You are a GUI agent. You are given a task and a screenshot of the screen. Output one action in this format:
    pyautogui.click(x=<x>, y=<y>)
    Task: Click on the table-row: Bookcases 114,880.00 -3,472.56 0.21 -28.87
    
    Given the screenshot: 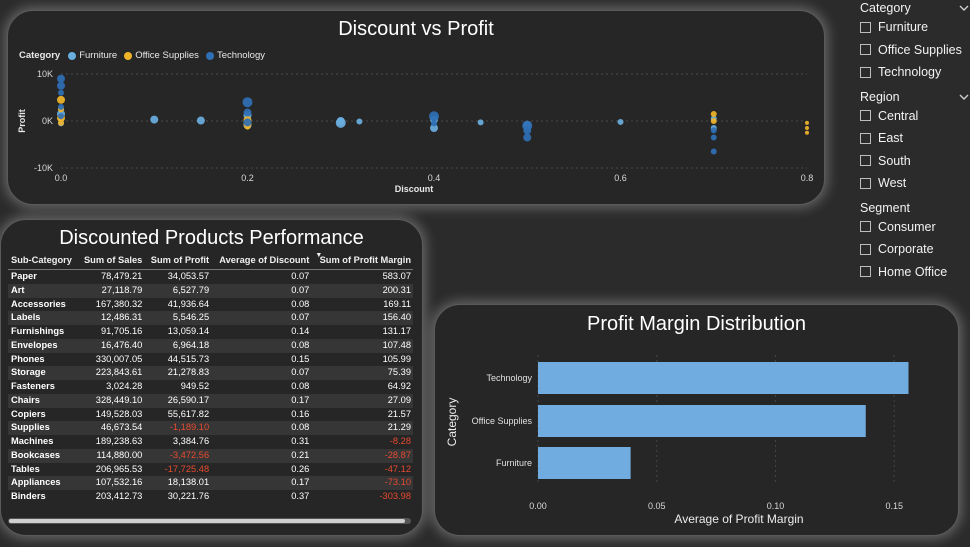 What is the action you would take?
    pyautogui.click(x=210, y=455)
    